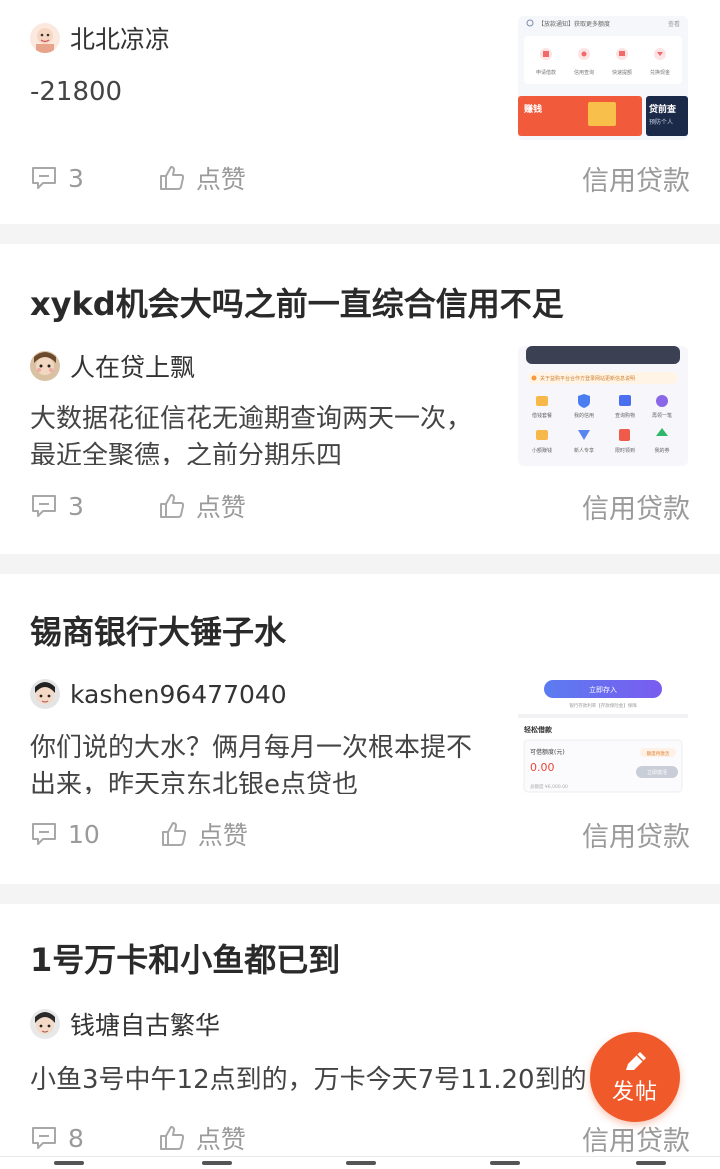 The width and height of the screenshot is (720, 1169). Describe the element at coordinates (542, 767) in the screenshot. I see `thumb-amount: 0.00` at that location.